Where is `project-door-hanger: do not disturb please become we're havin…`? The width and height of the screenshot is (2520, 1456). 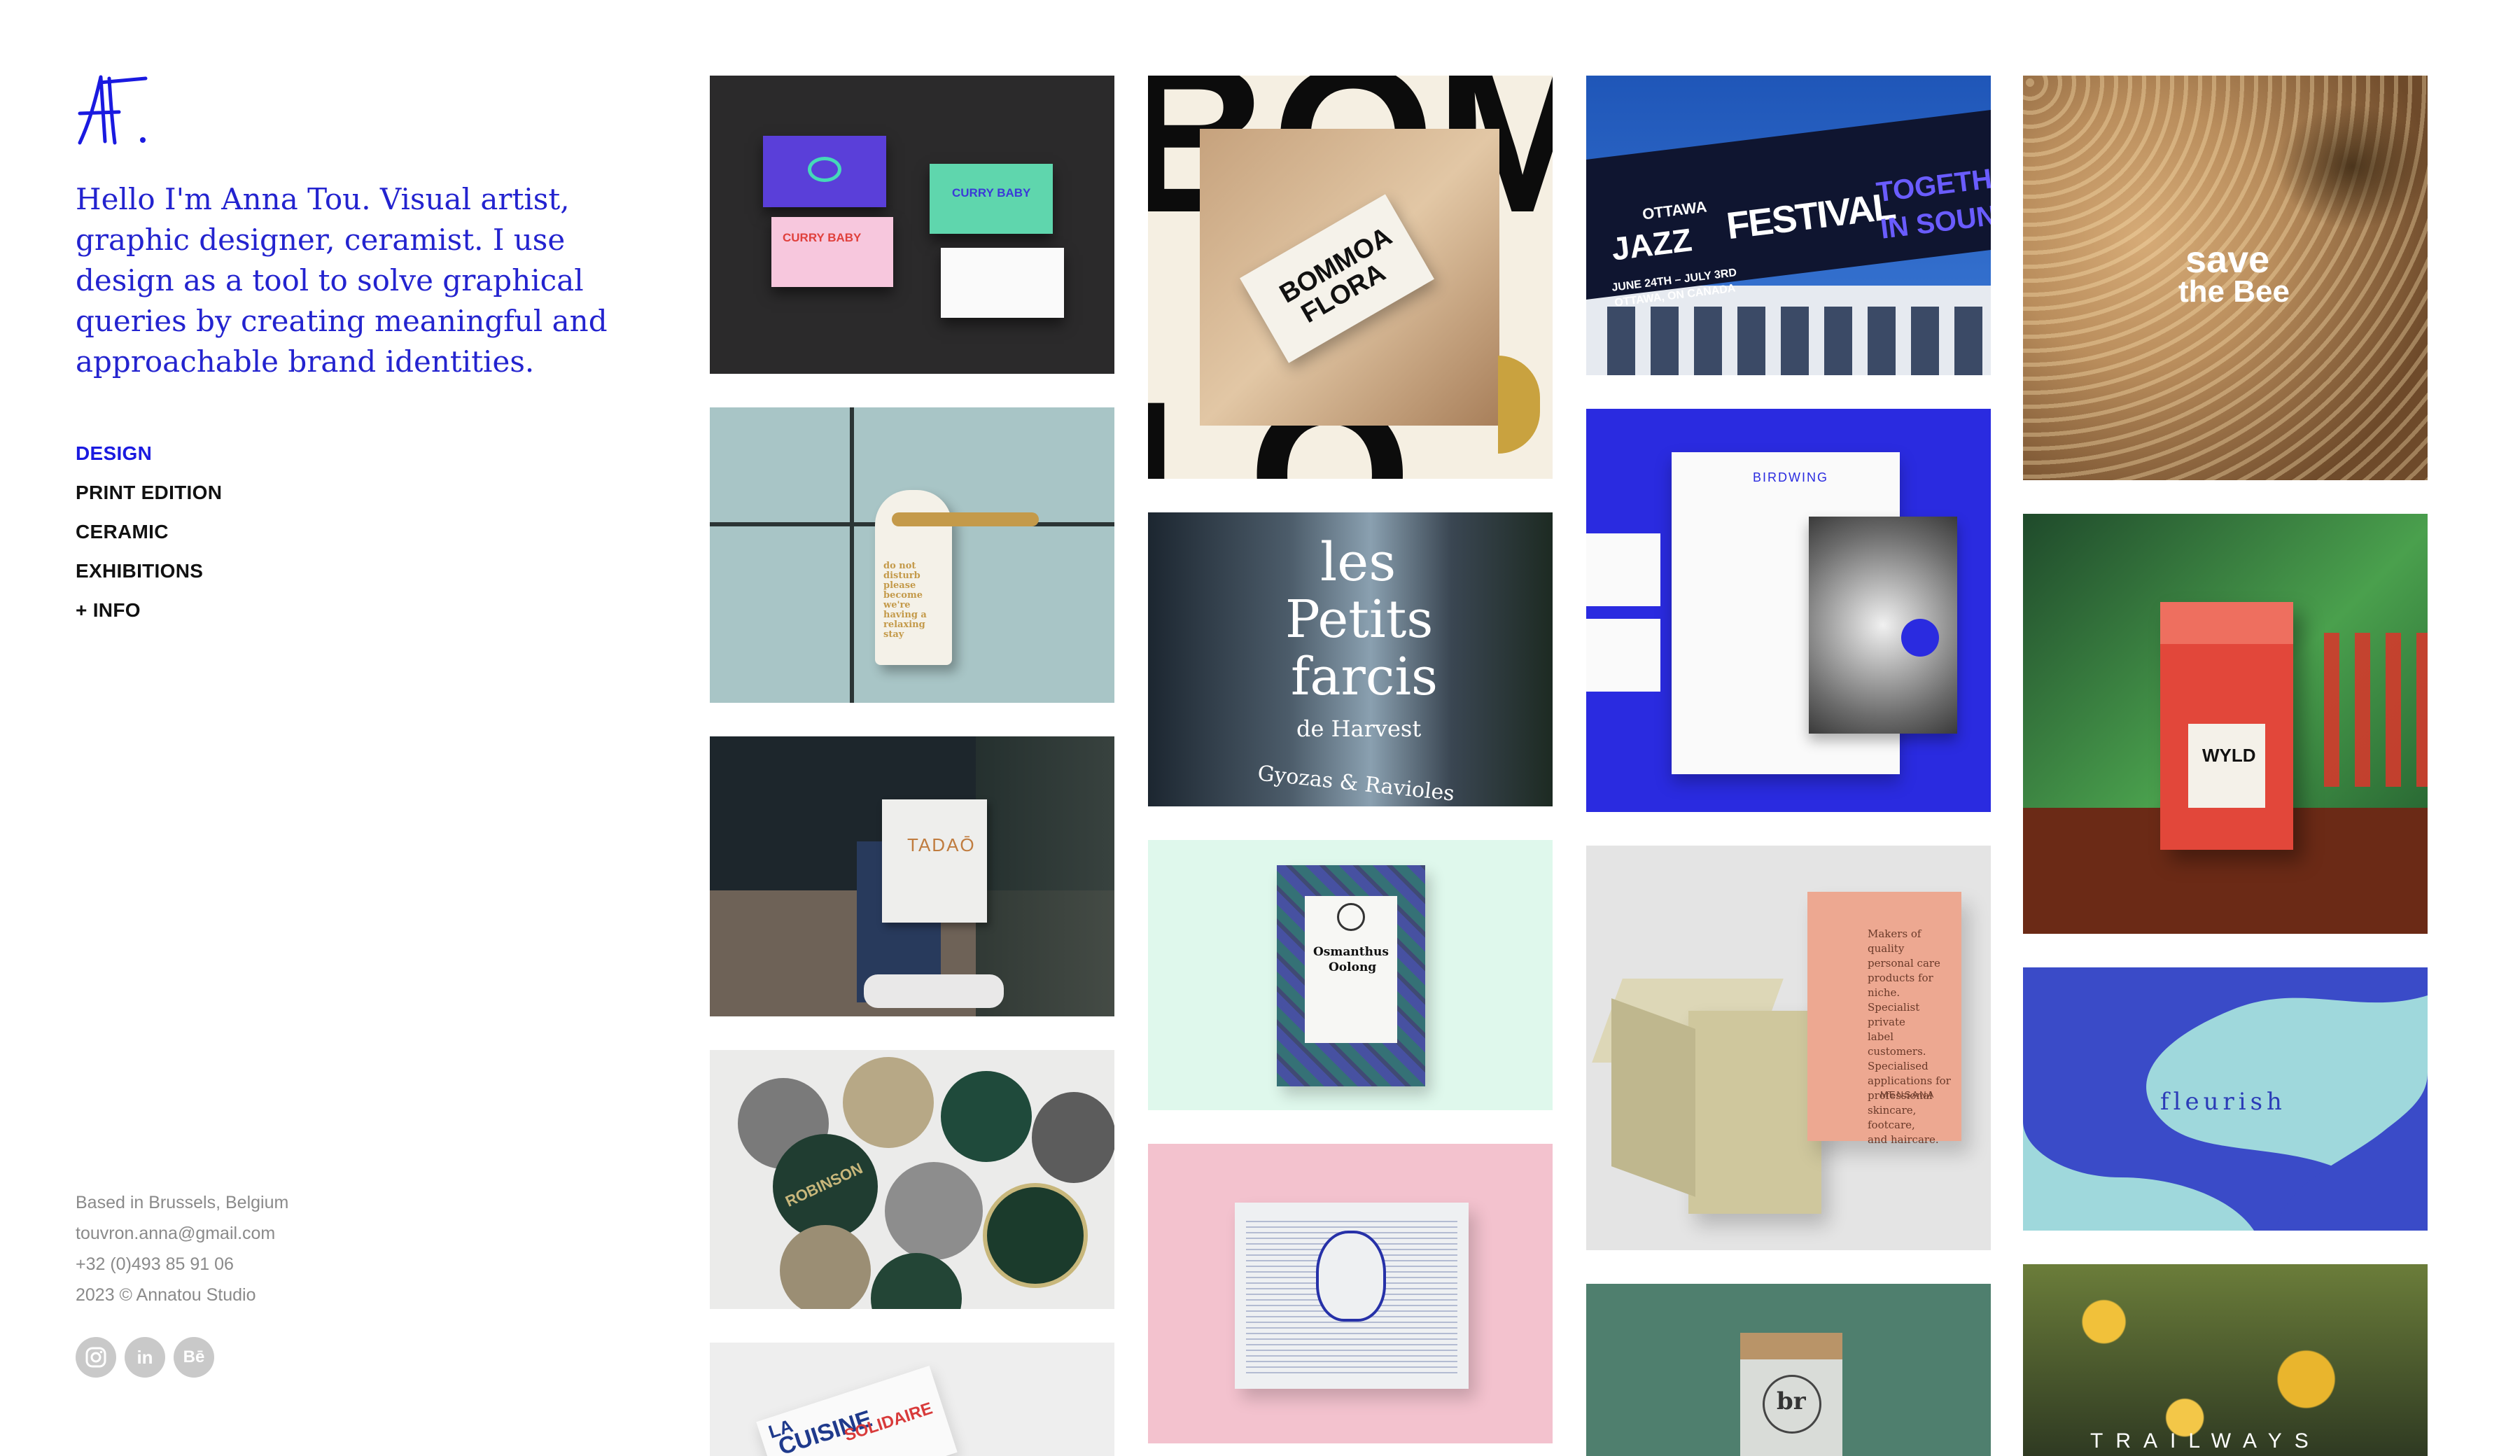 project-door-hanger: do not disturb please become we're havin… is located at coordinates (912, 555).